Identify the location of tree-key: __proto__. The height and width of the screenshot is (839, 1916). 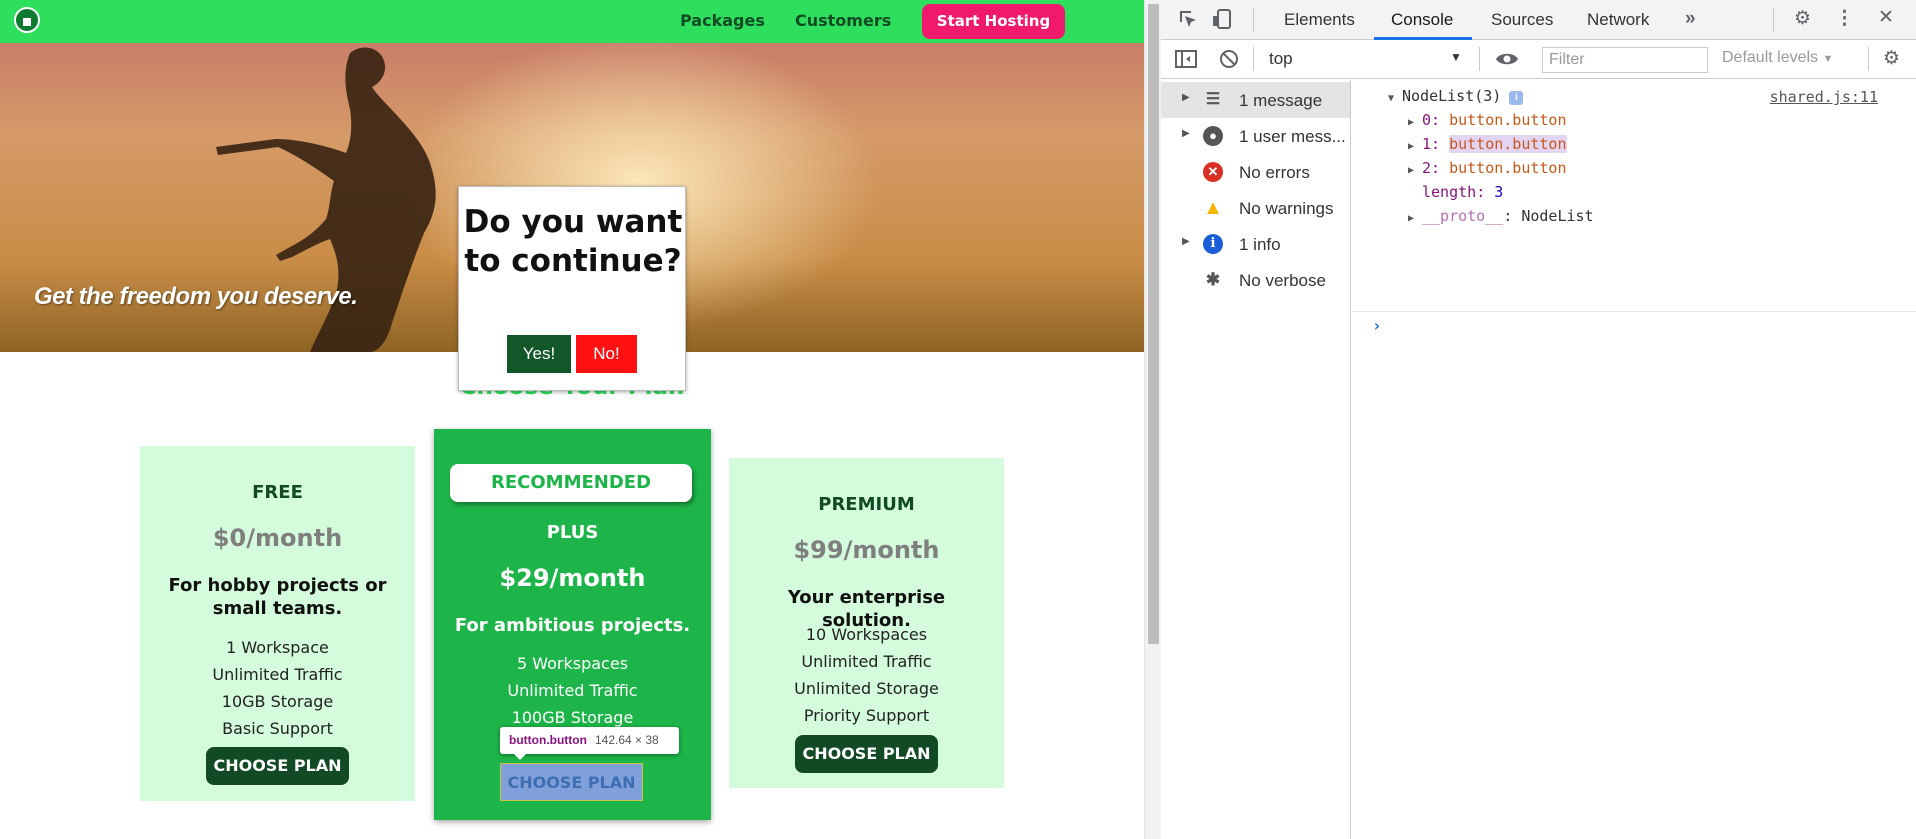
(1463, 216).